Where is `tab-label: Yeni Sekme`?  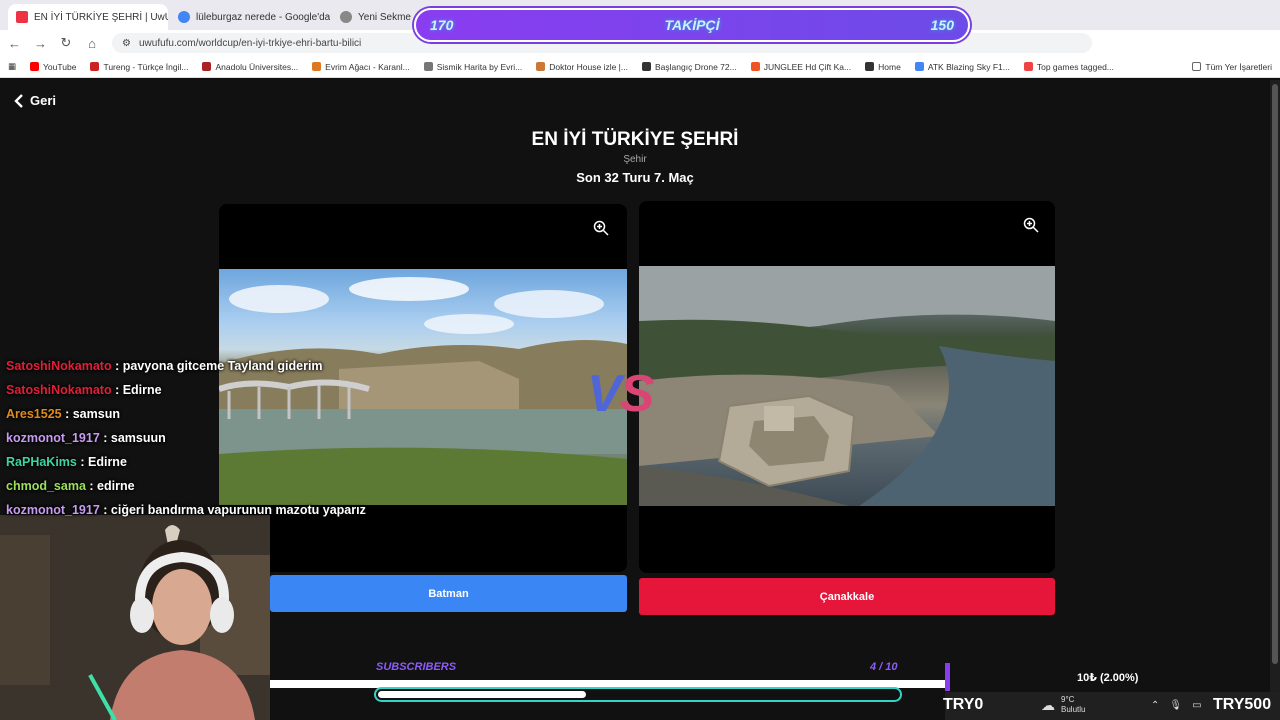
tab-label: Yeni Sekme is located at coordinates (384, 17).